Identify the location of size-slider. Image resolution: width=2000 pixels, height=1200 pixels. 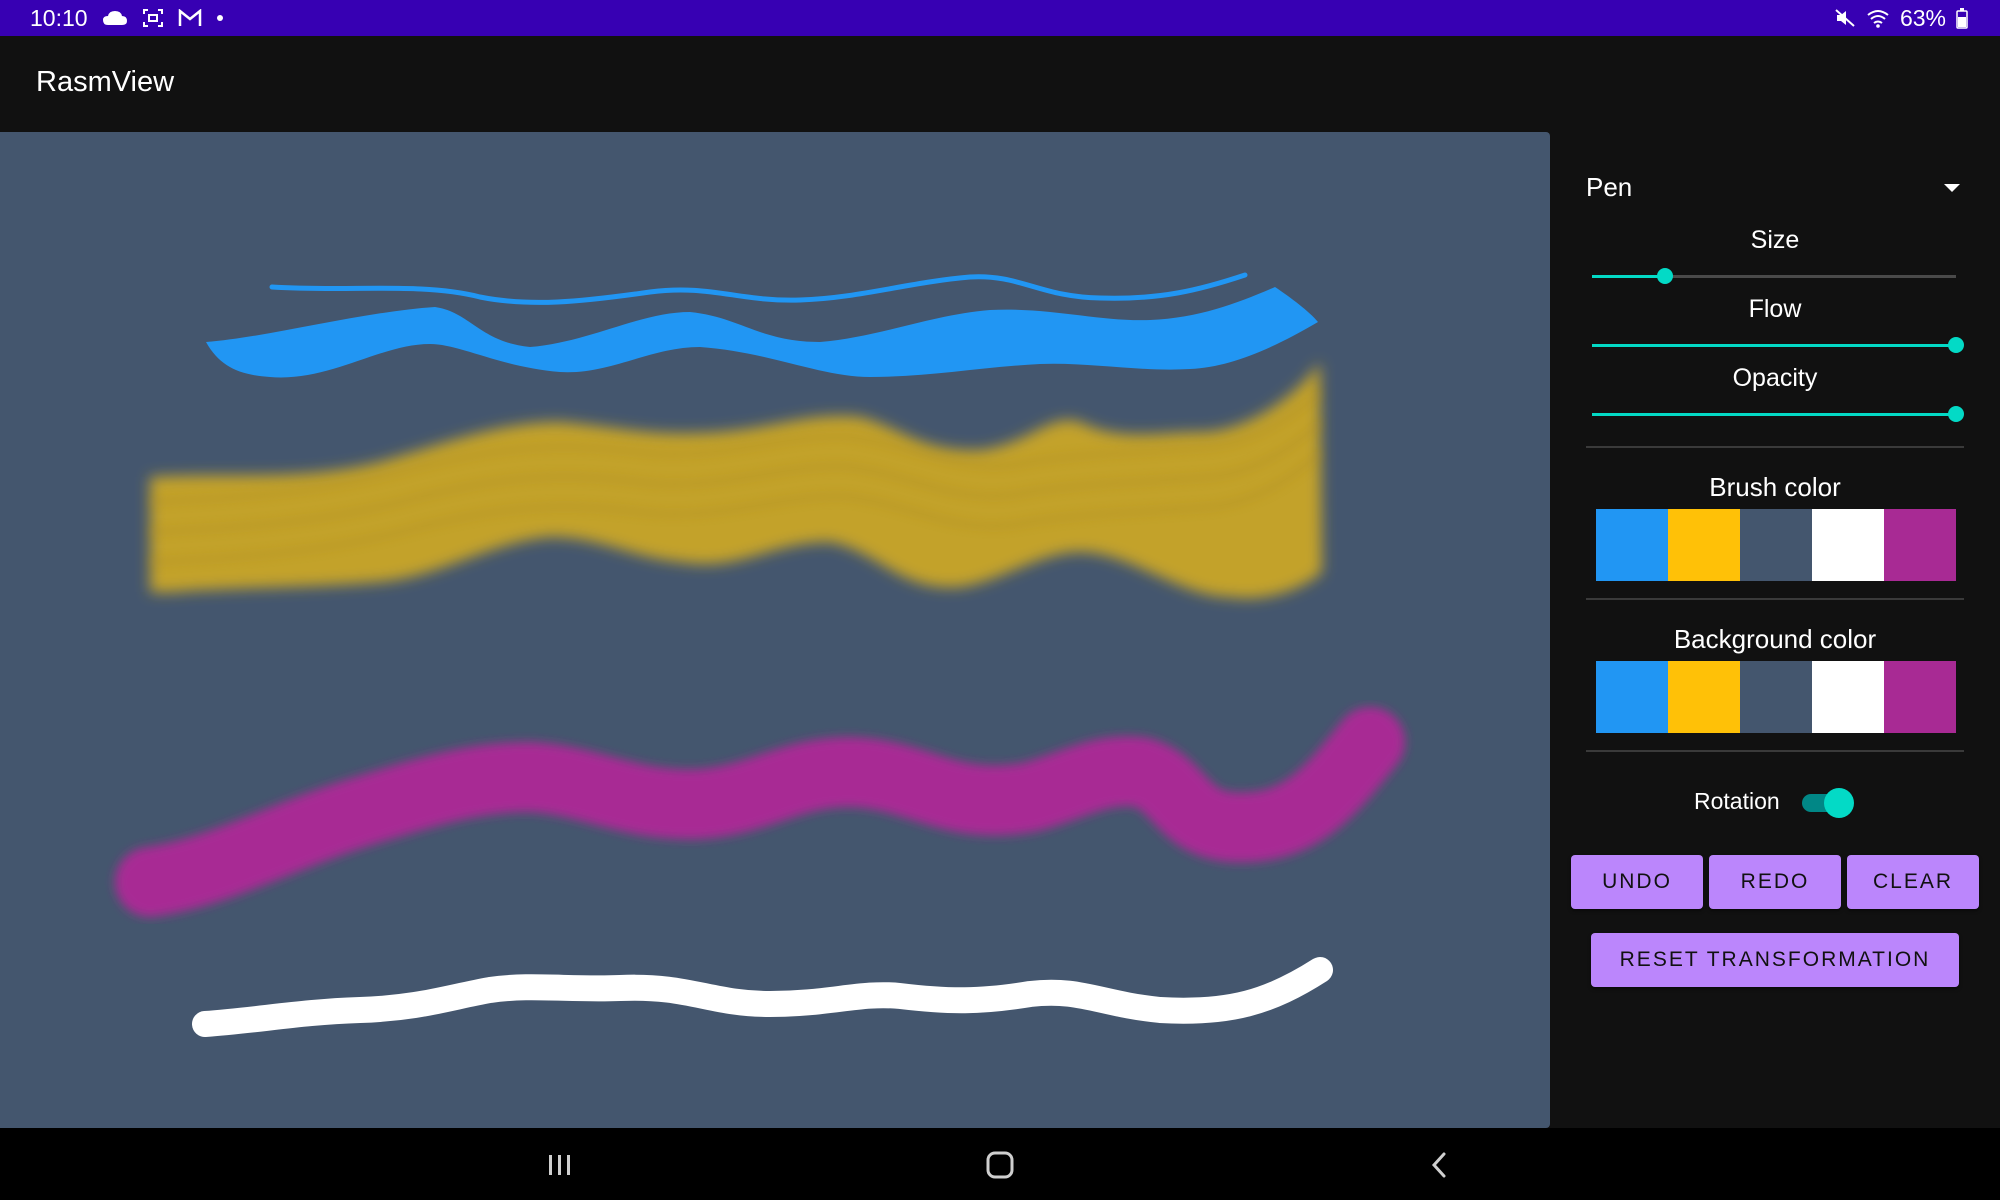
(1774, 277).